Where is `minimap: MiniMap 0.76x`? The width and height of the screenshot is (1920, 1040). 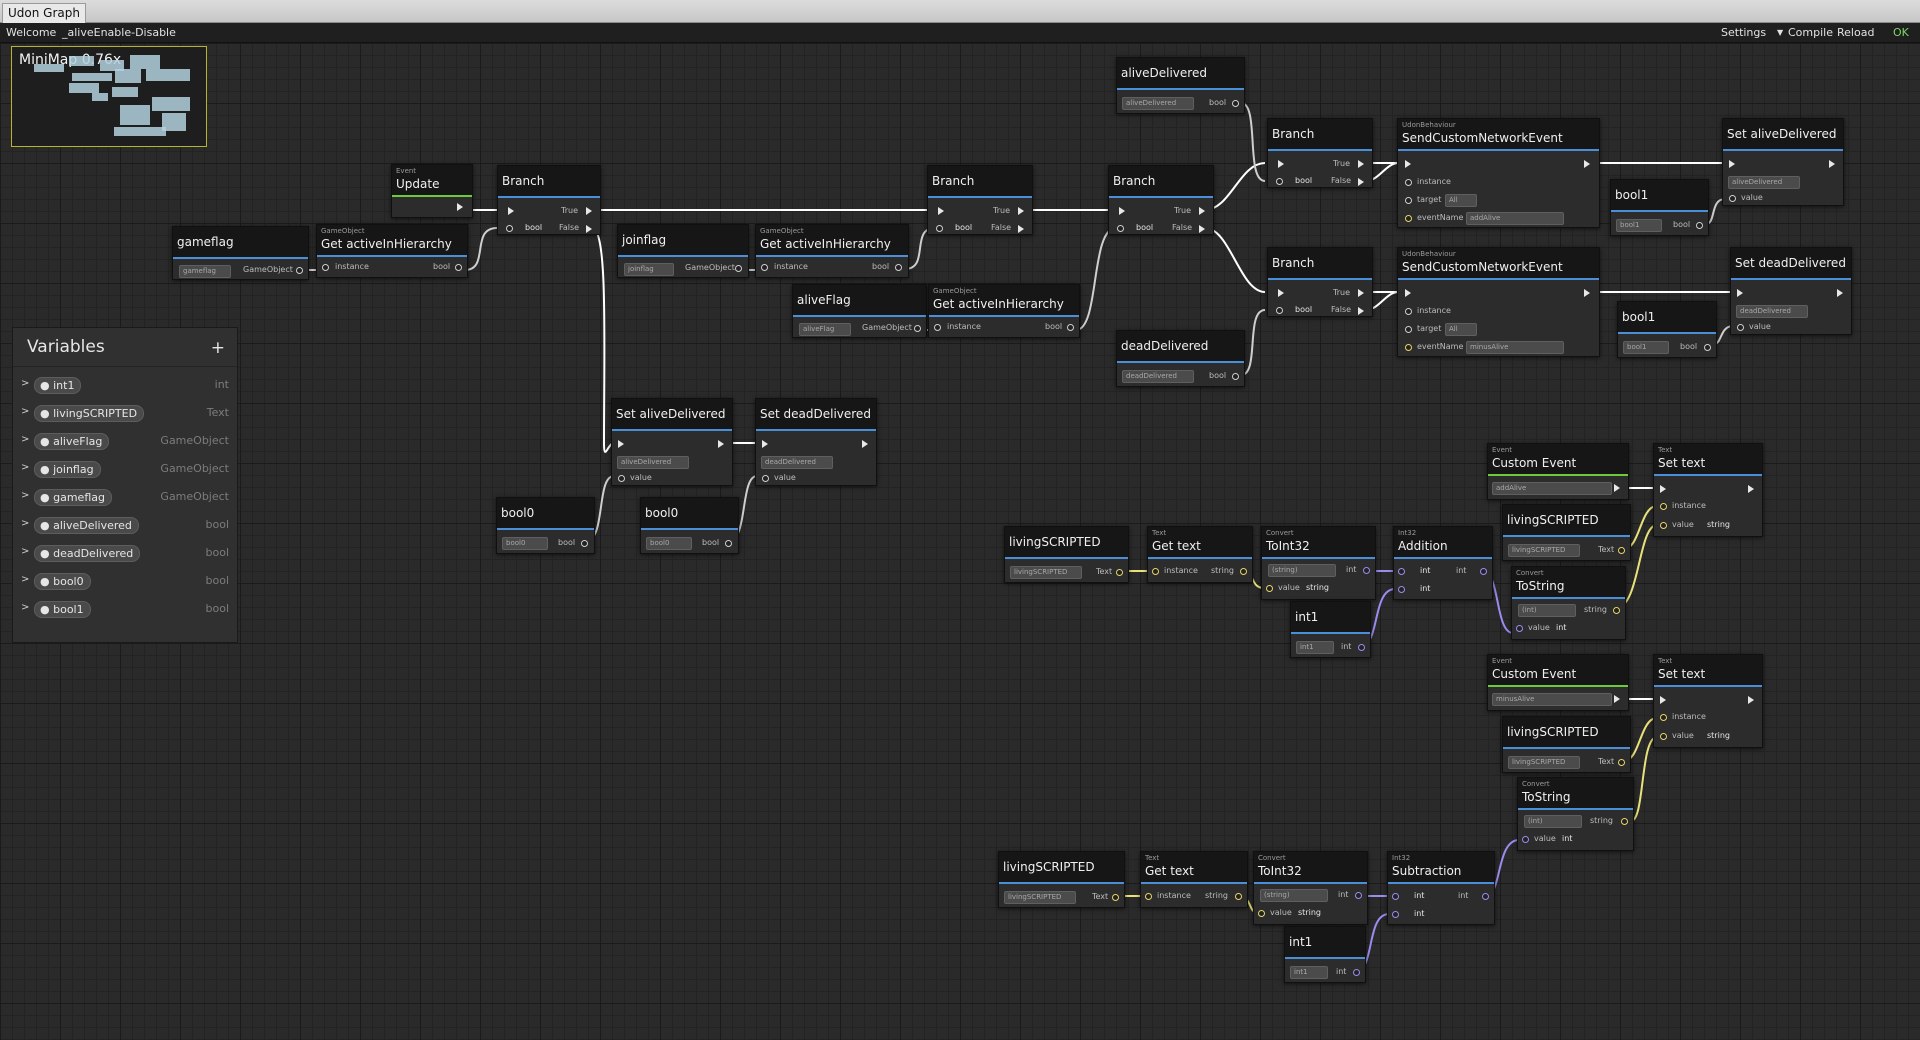 minimap: MiniMap 0.76x is located at coordinates (109, 96).